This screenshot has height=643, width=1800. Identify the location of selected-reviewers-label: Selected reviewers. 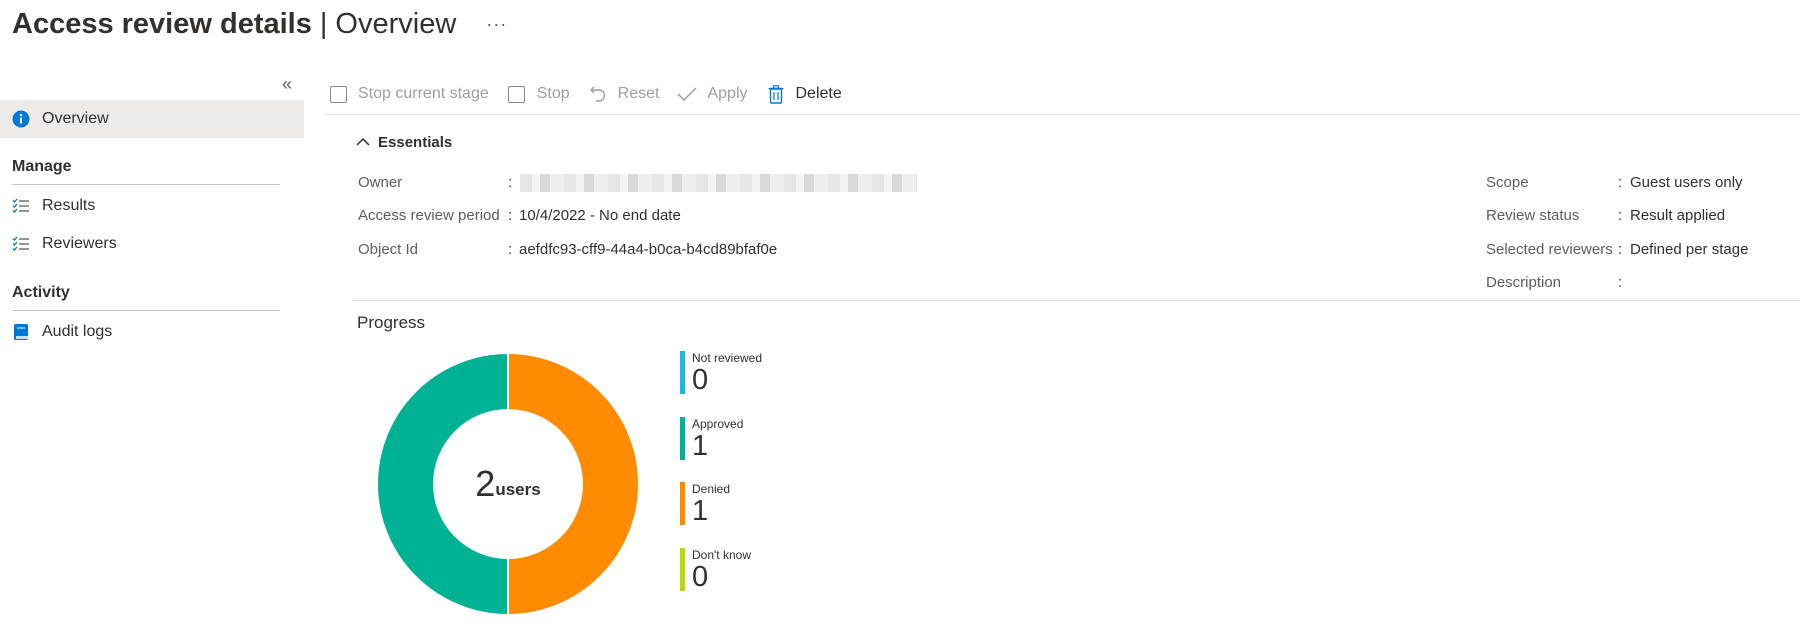
(1549, 249).